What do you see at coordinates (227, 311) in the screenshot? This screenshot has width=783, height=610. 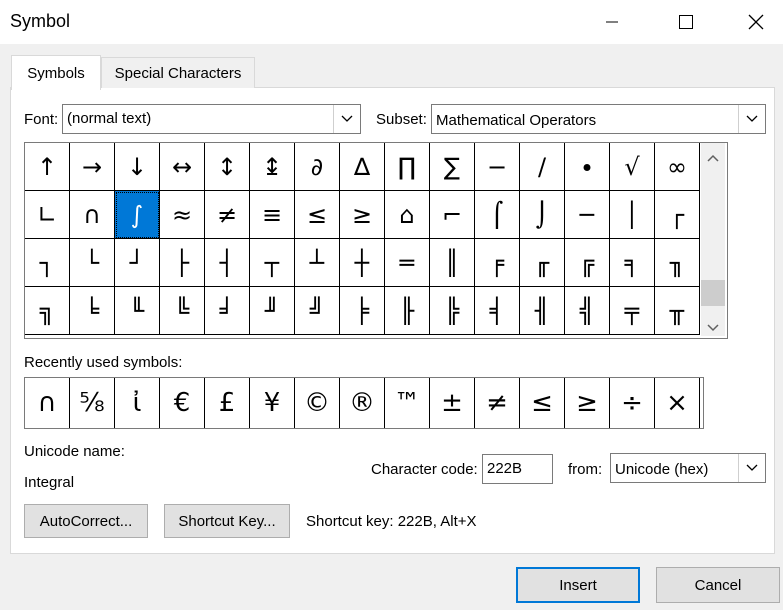 I see `symbol-cell: ╛` at bounding box center [227, 311].